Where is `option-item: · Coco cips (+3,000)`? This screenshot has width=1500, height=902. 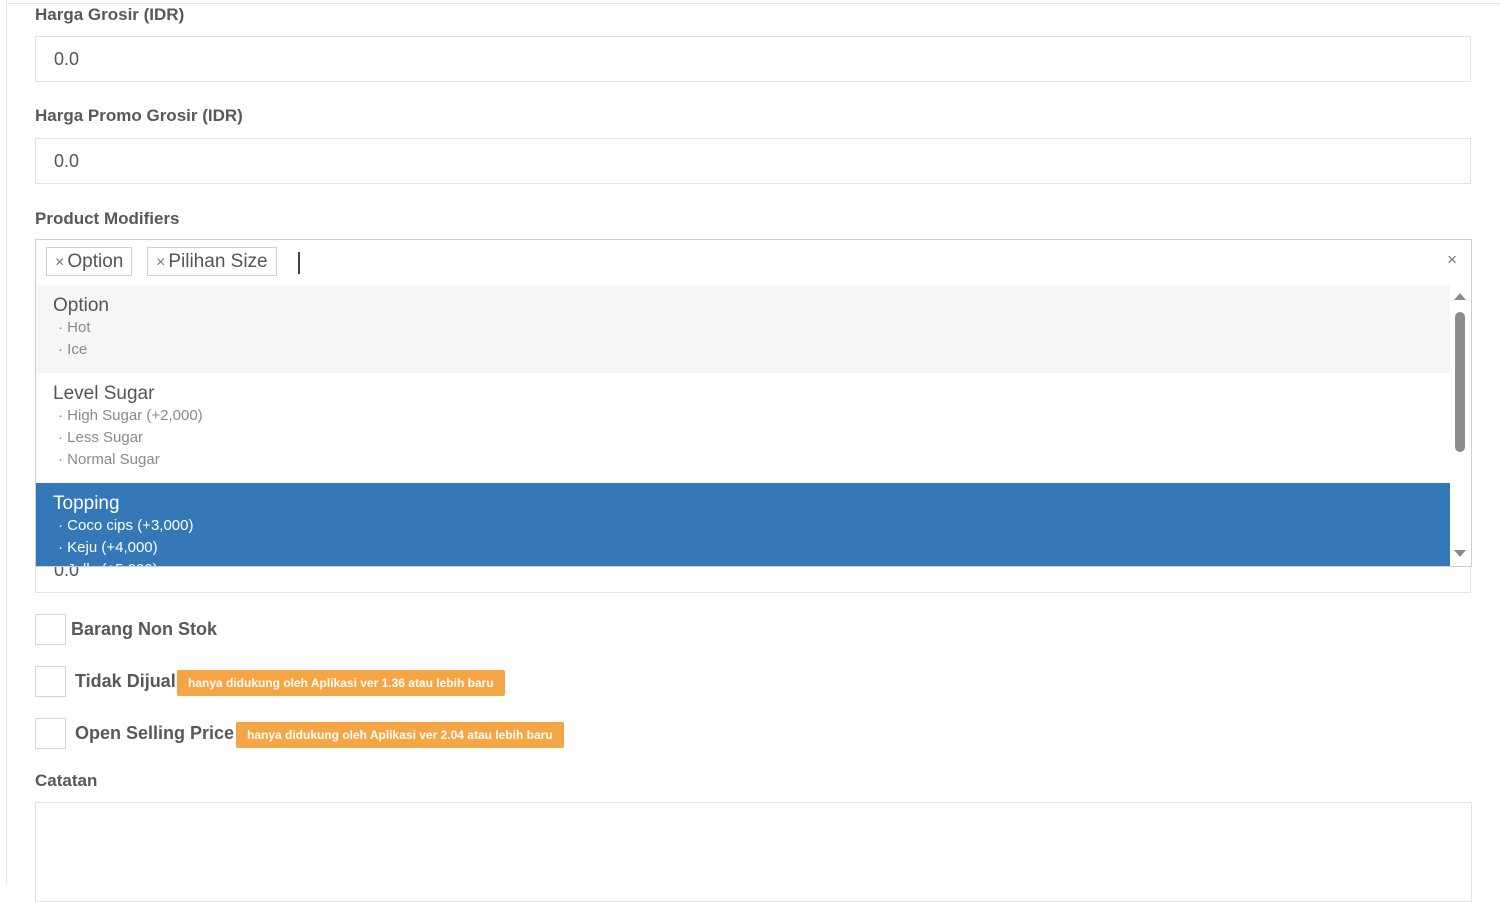 option-item: · Coco cips (+3,000) is located at coordinates (126, 525).